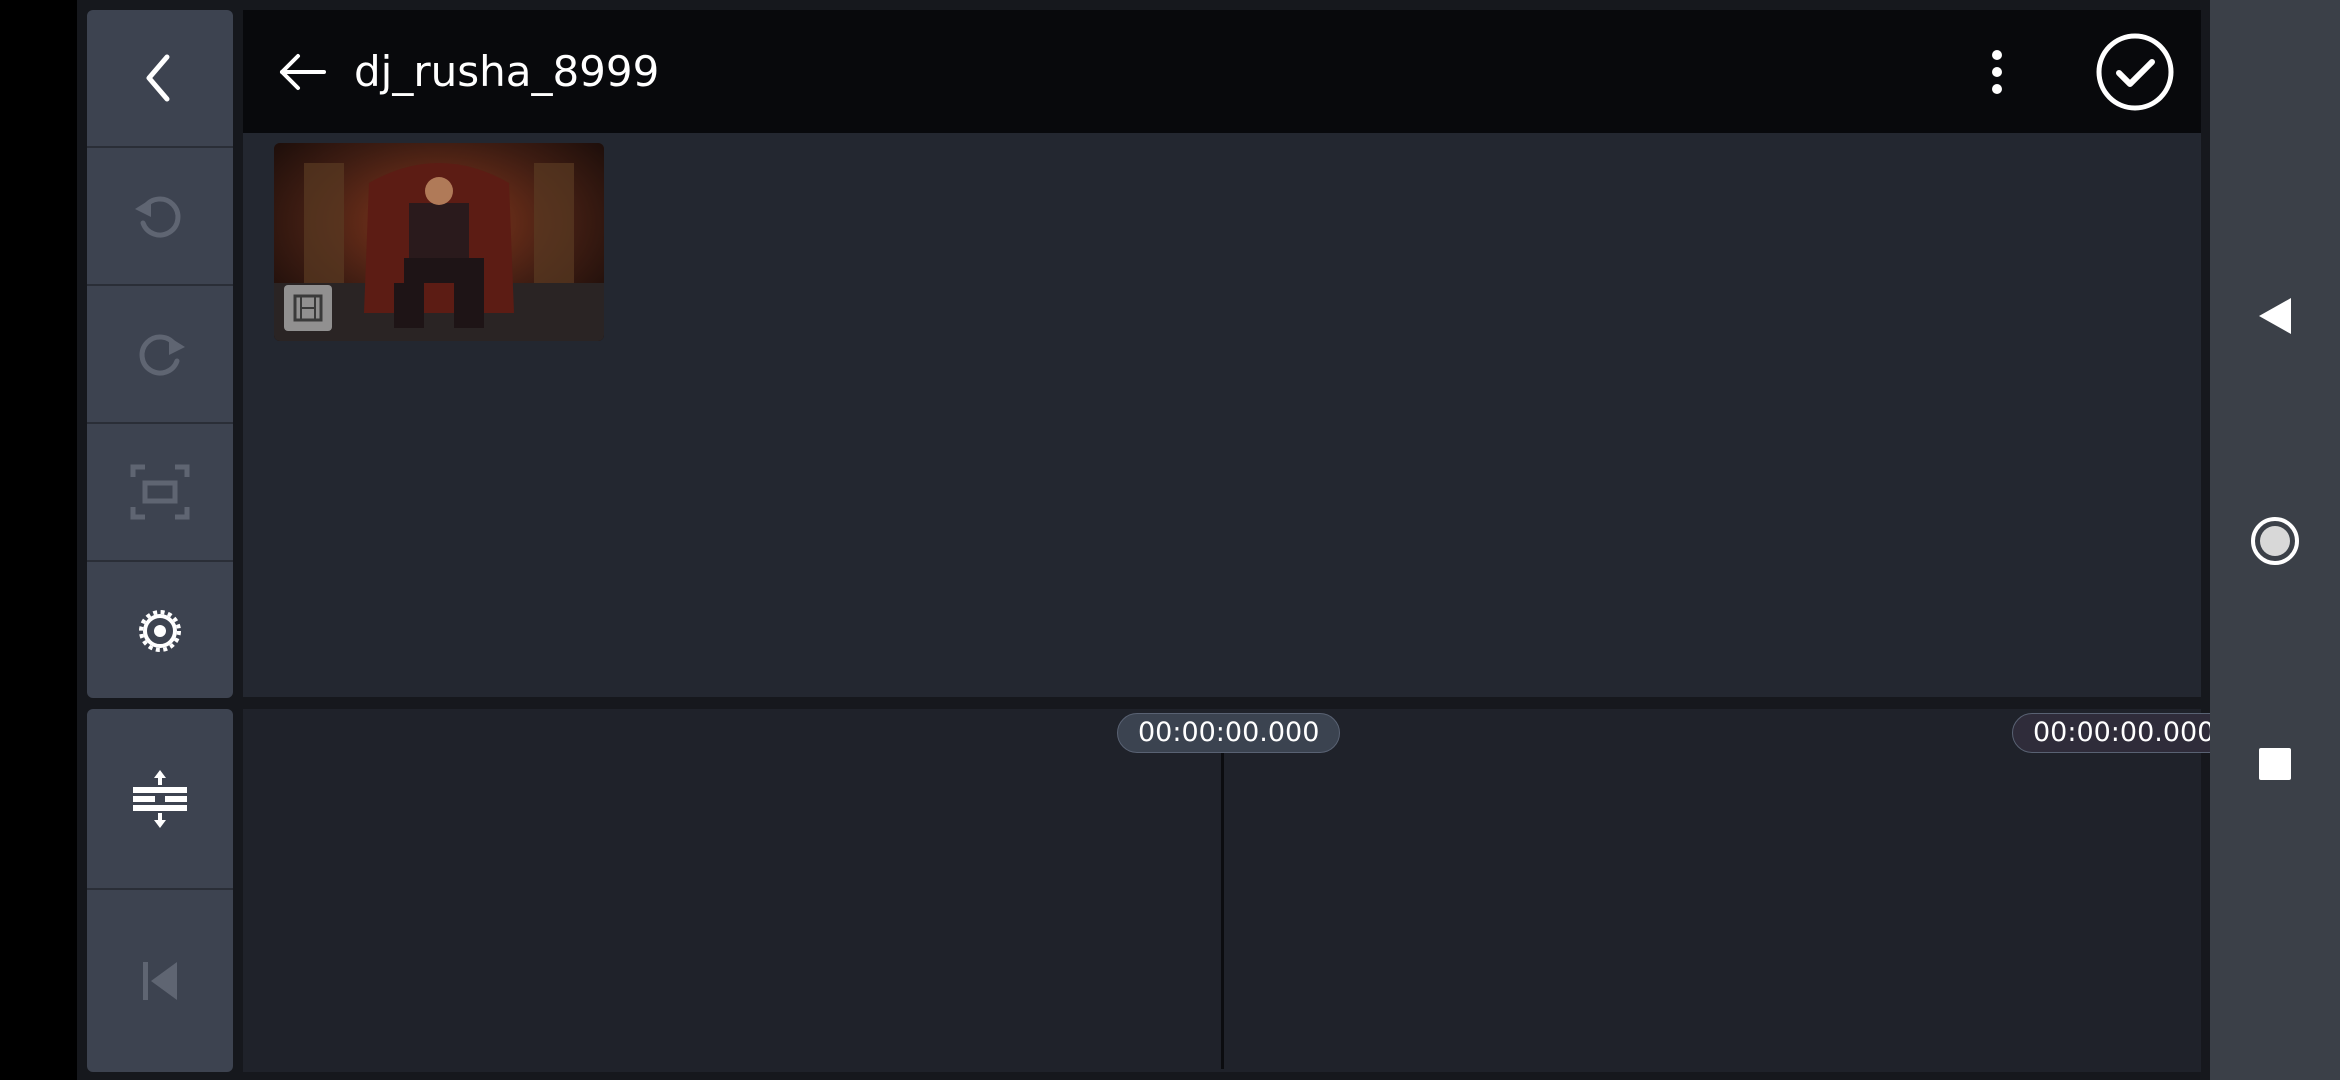  I want to click on current-timecode: 00:00:00.000, so click(1229, 733).